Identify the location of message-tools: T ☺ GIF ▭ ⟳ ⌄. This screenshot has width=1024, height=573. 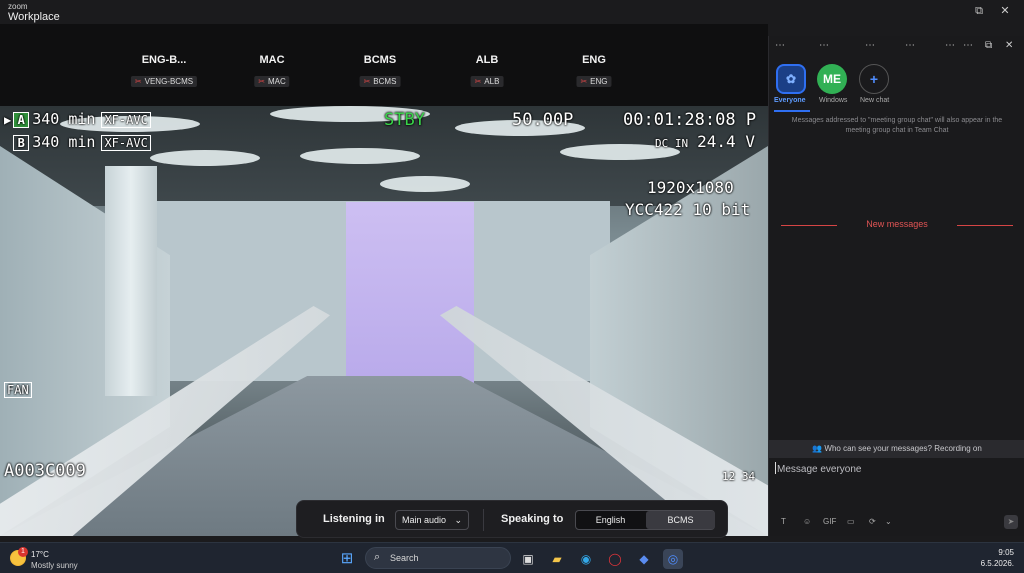
(899, 524).